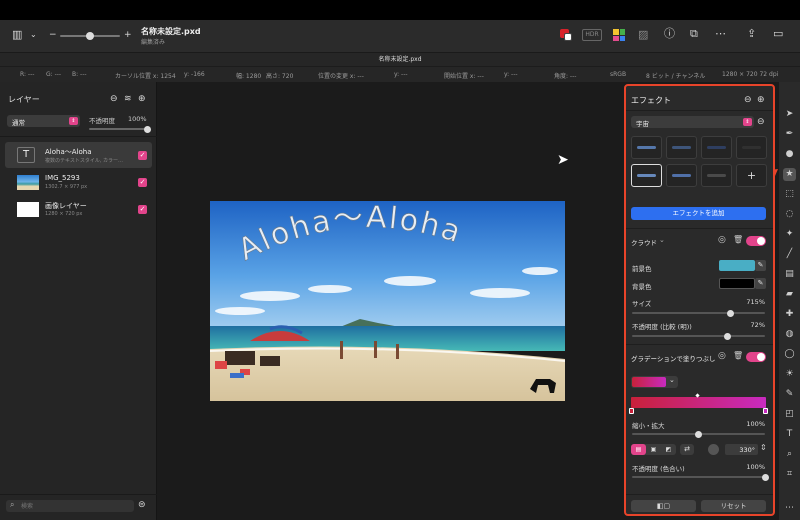 The image size is (800, 520). I want to click on blend-mode-select: 通常 ⇕, so click(43, 121).